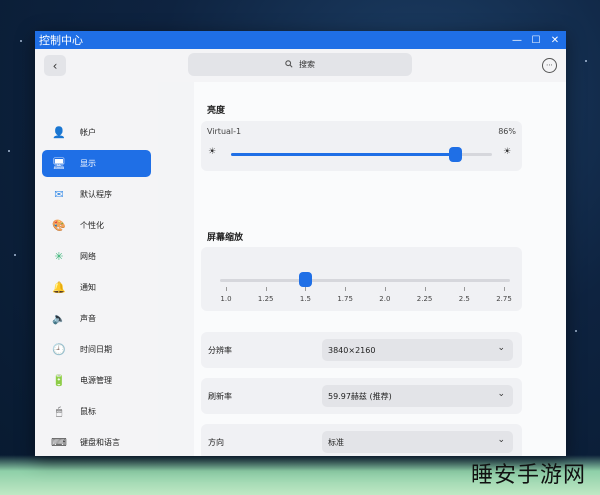 This screenshot has width=600, height=495. Describe the element at coordinates (517, 40) in the screenshot. I see `minimize-button: —` at that location.